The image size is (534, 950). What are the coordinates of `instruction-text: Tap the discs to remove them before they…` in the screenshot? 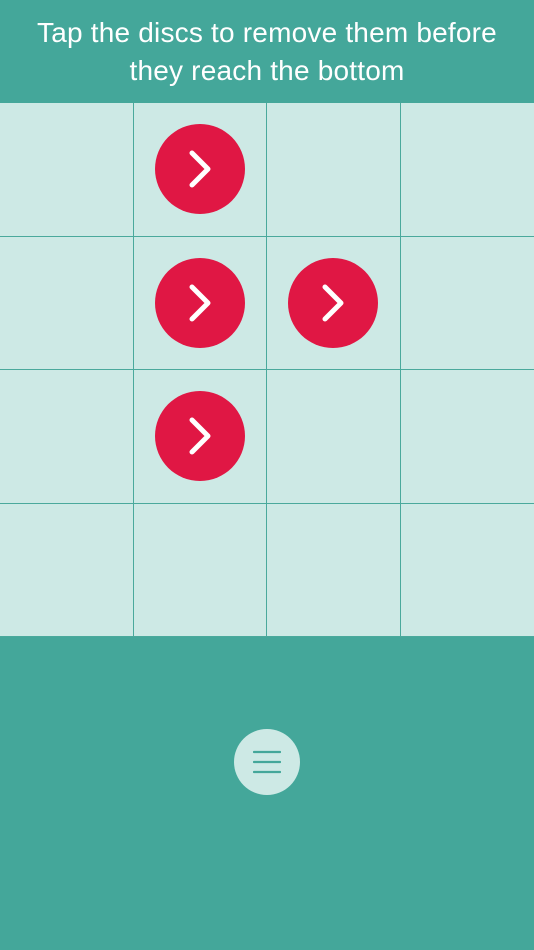 It's located at (267, 51).